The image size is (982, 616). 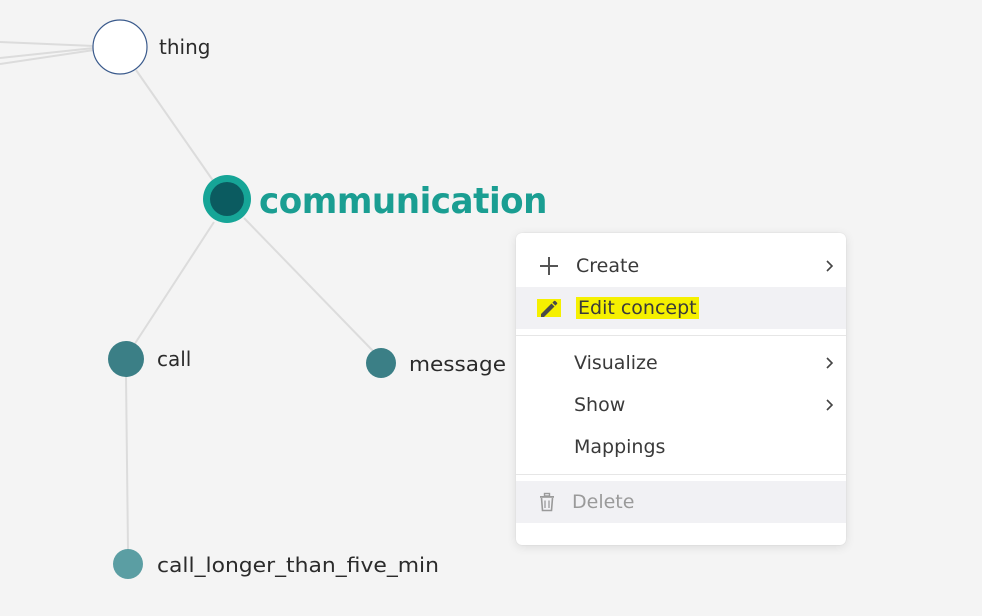 I want to click on menu-item-mappings: Mappings, so click(x=681, y=447).